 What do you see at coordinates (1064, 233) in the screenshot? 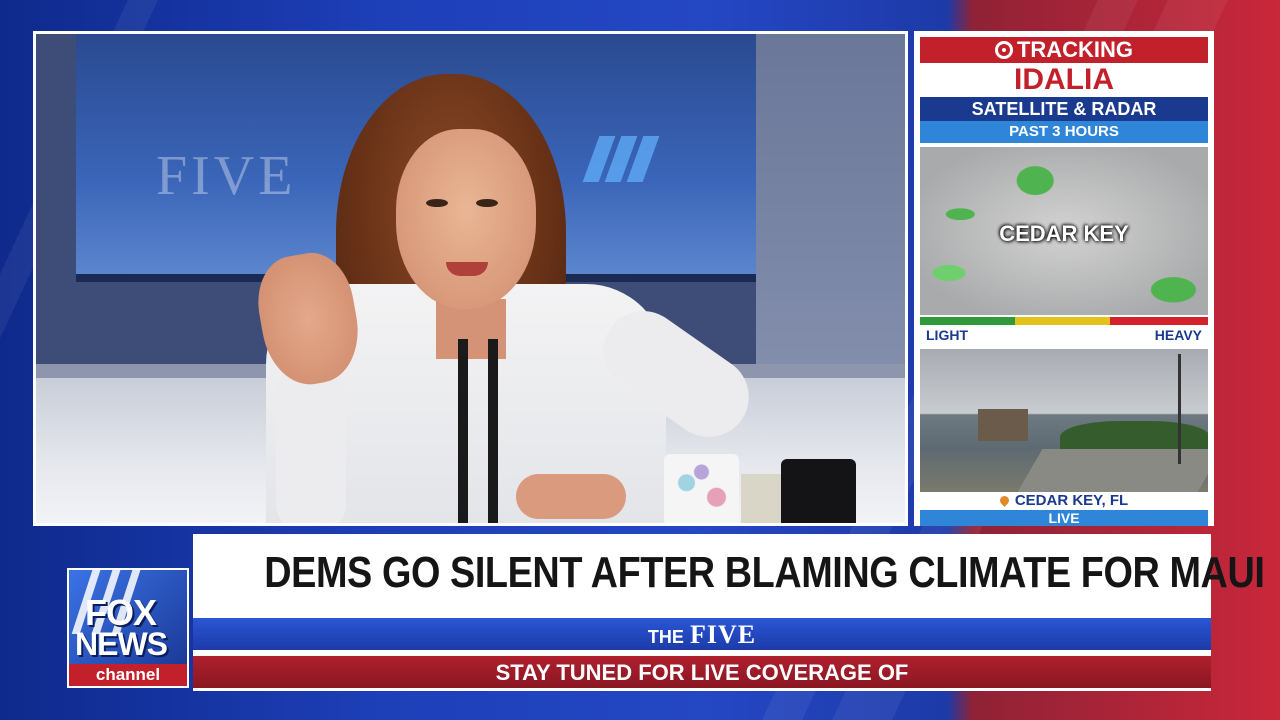
I see `radar-map-label: CEDAR KEY` at bounding box center [1064, 233].